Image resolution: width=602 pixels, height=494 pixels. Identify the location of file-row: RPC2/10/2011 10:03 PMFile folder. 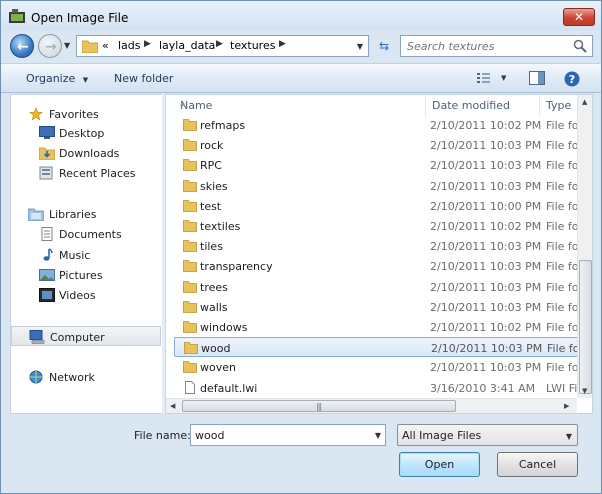
(383, 165).